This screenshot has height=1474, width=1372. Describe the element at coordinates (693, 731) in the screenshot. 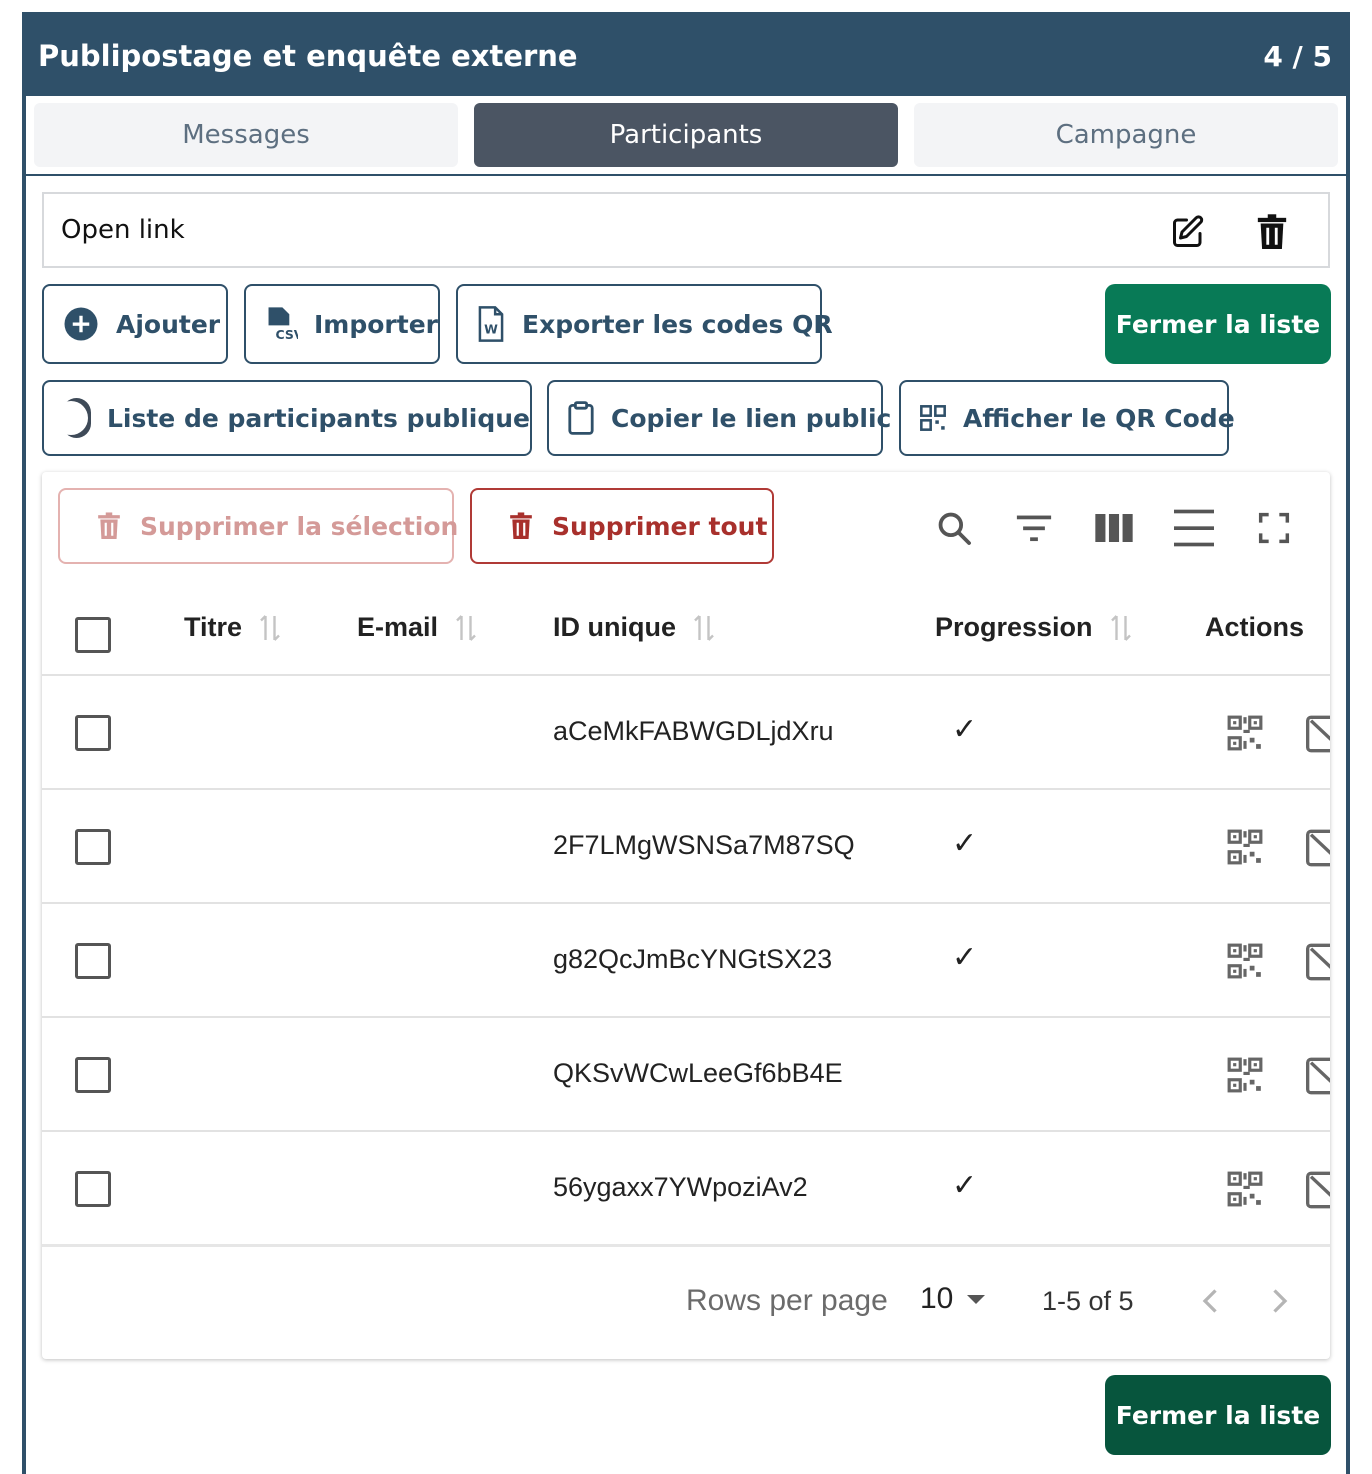

I see `unique-id-cell: aCeMkFABWGDLjdXru` at that location.